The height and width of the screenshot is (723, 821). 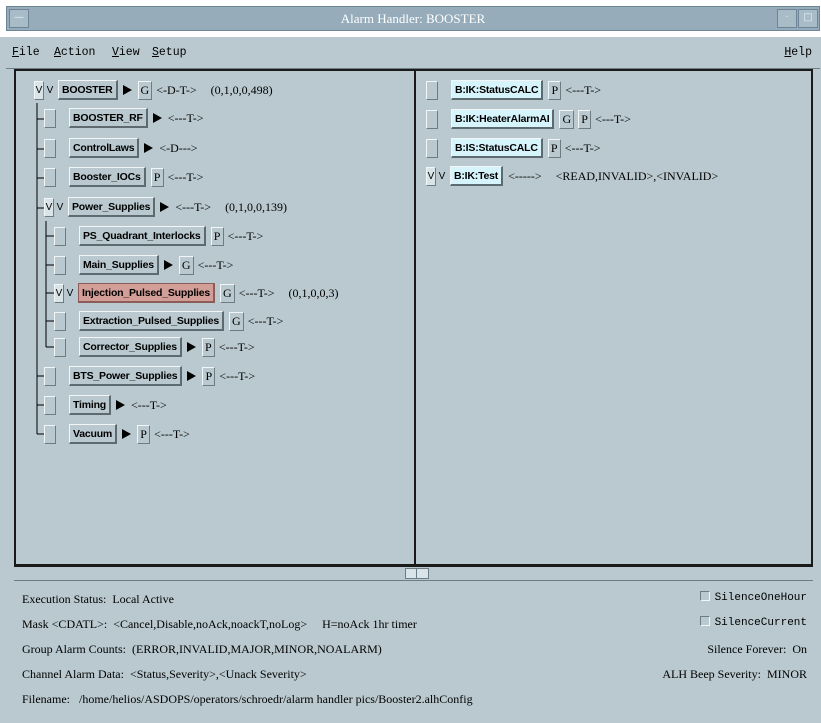 I want to click on silence-forever-label: Silence Forever:, so click(x=747, y=649).